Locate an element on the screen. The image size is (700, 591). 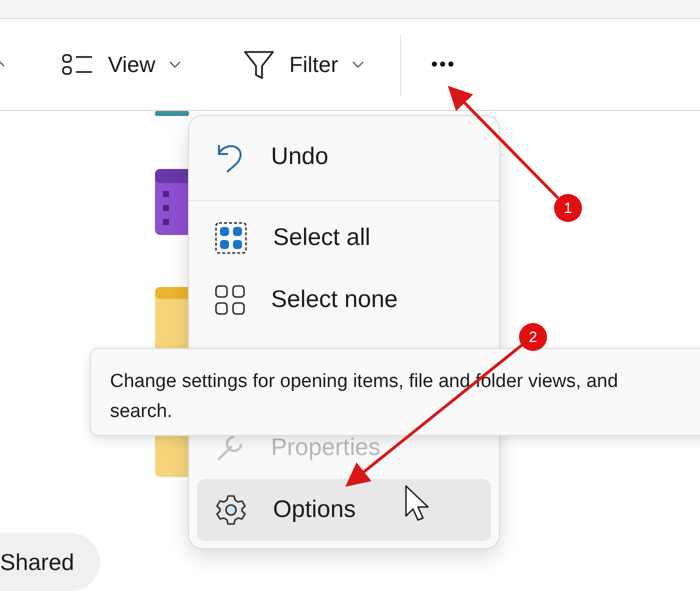
sidebar-item: Shared is located at coordinates (50, 562).